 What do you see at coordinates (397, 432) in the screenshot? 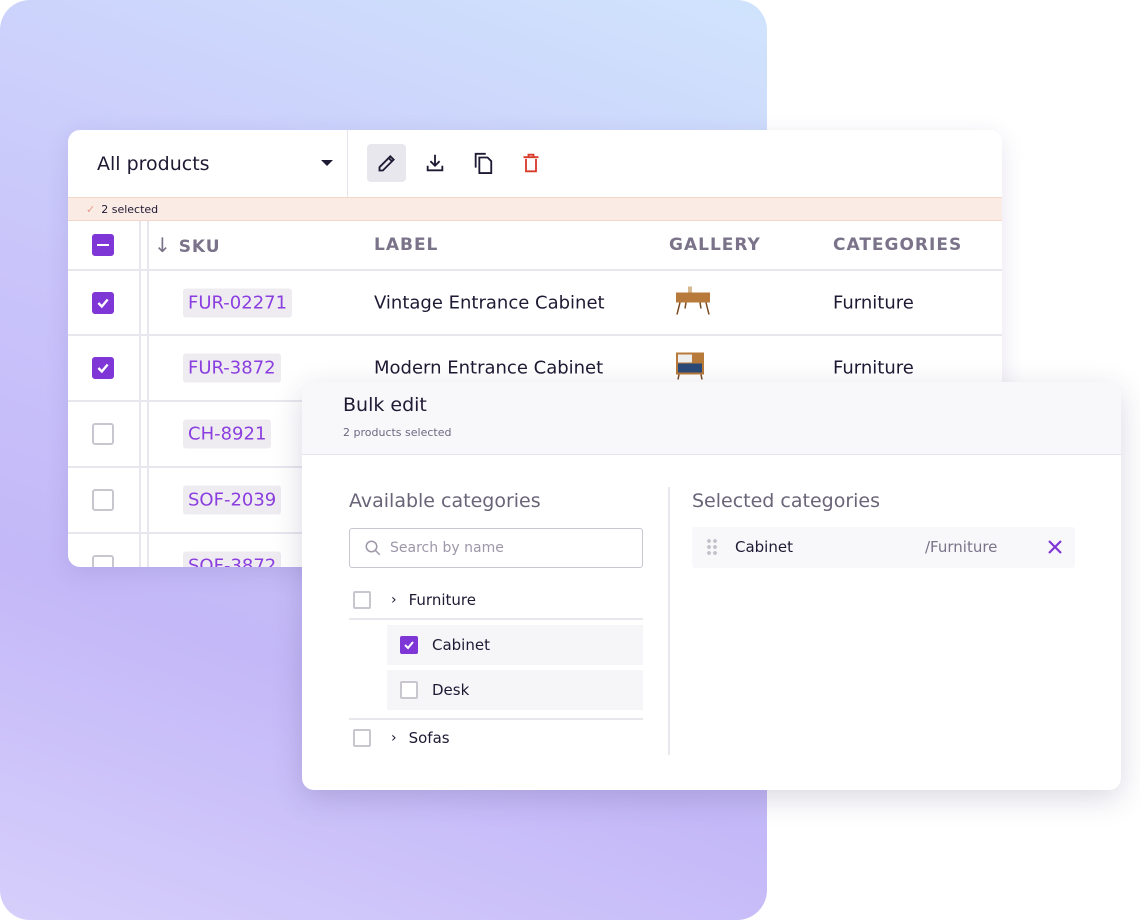
I see `dialog-subtitle: 2 products selected` at bounding box center [397, 432].